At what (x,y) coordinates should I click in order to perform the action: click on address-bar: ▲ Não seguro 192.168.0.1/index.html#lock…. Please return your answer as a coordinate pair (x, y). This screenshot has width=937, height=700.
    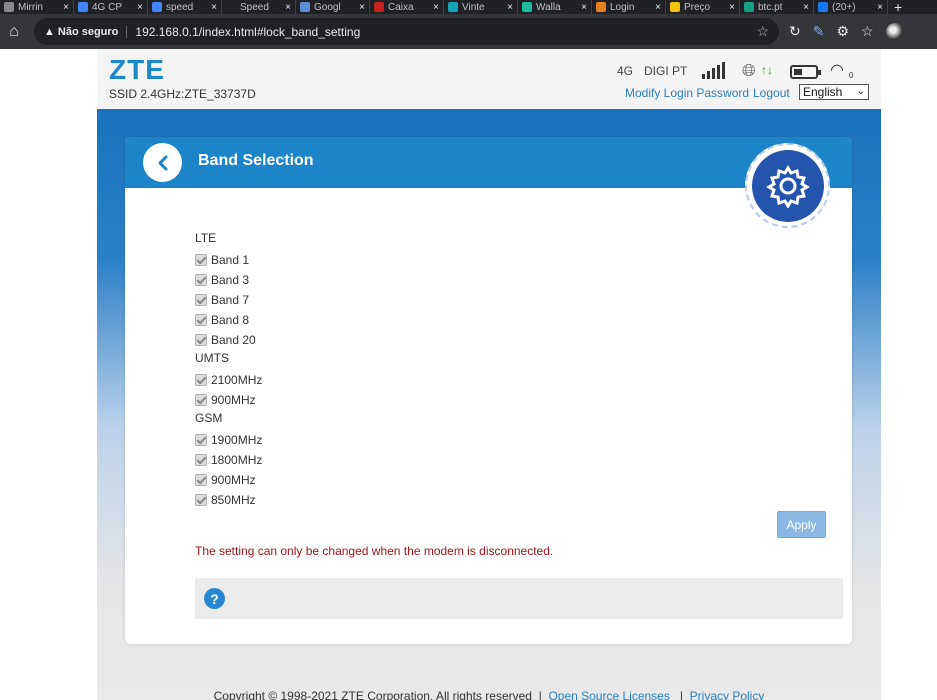
    Looking at the image, I should click on (406, 31).